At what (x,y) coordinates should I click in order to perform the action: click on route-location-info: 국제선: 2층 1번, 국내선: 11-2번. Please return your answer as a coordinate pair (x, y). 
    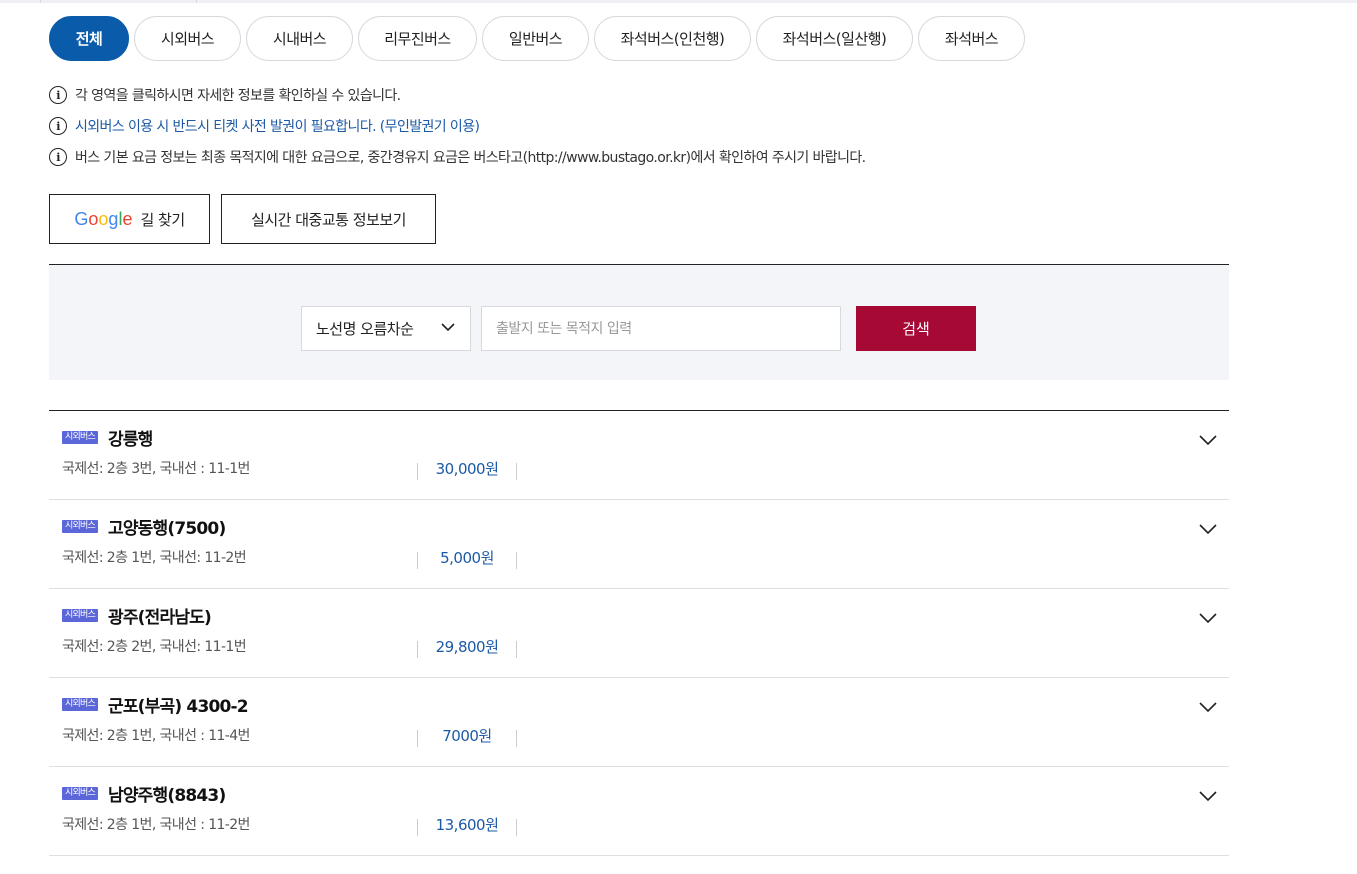
    Looking at the image, I should click on (154, 558).